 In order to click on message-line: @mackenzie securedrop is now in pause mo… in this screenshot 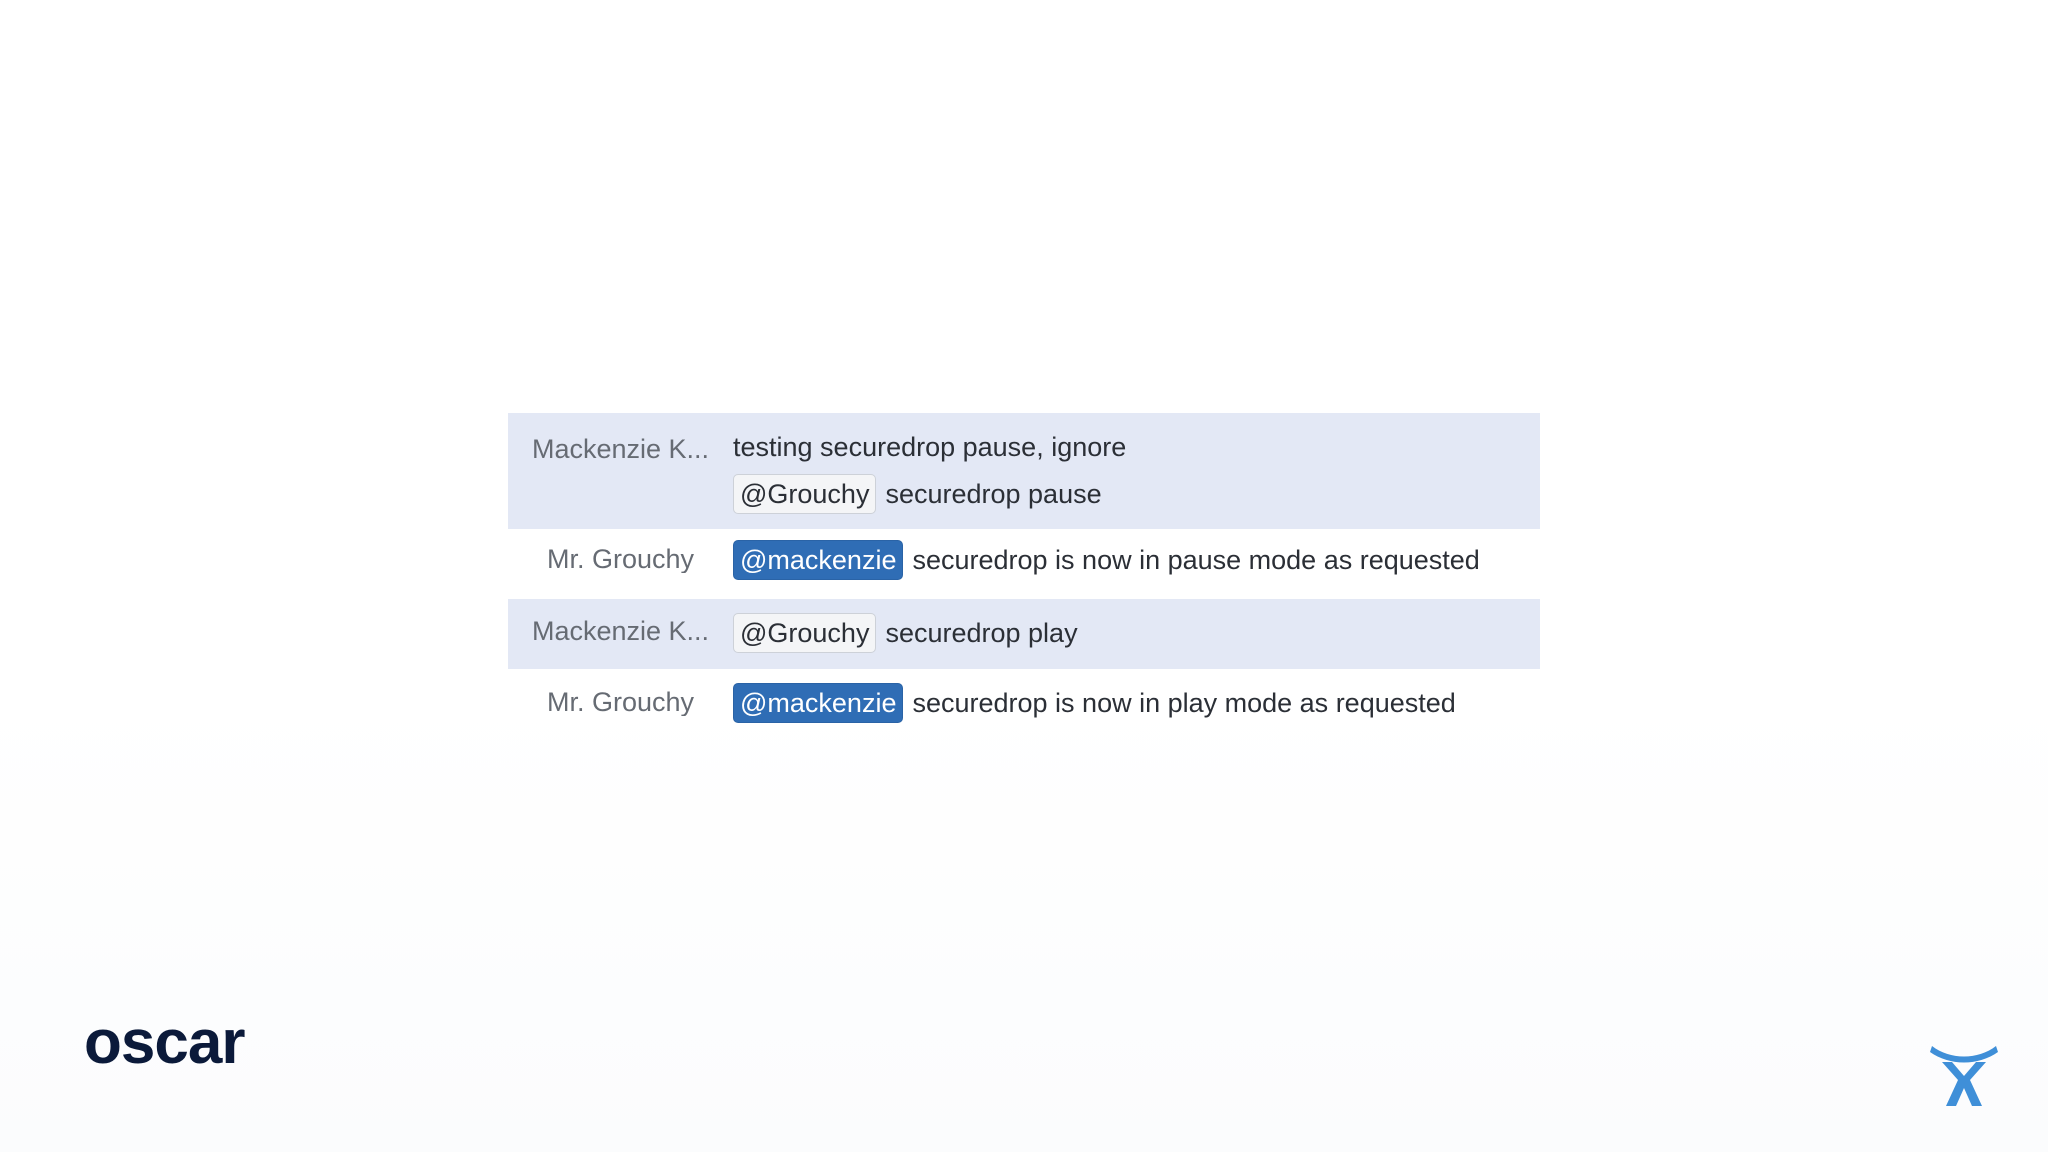, I will do `click(1136, 560)`.